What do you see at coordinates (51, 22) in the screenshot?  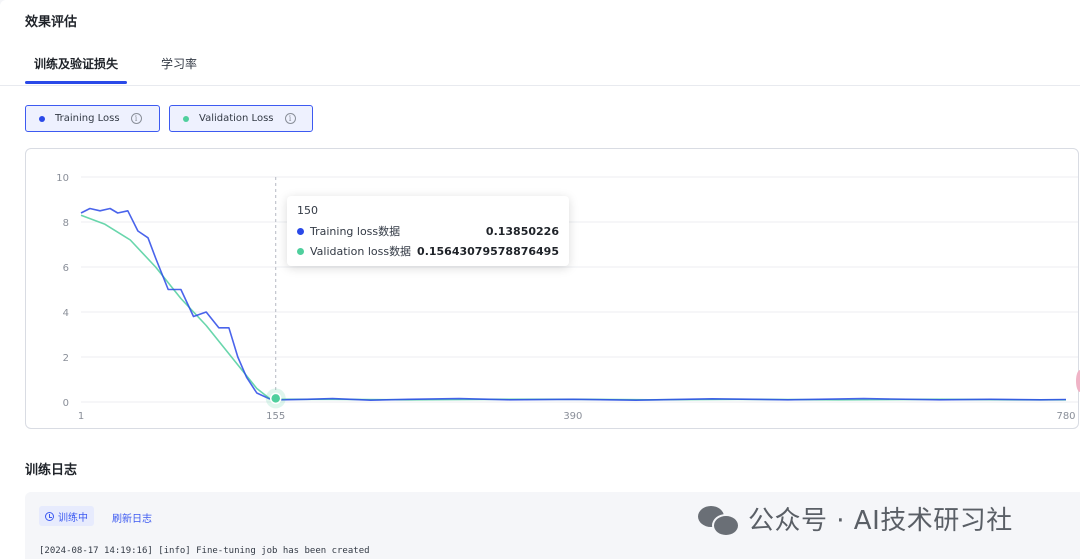 I see `section-title: 效果评估` at bounding box center [51, 22].